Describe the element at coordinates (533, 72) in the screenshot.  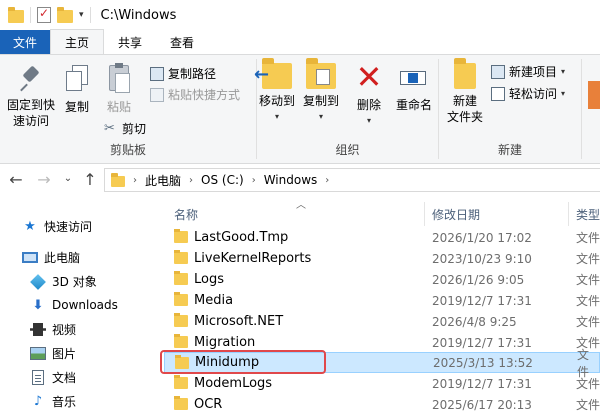
I see `new-item-label: 新建项目` at that location.